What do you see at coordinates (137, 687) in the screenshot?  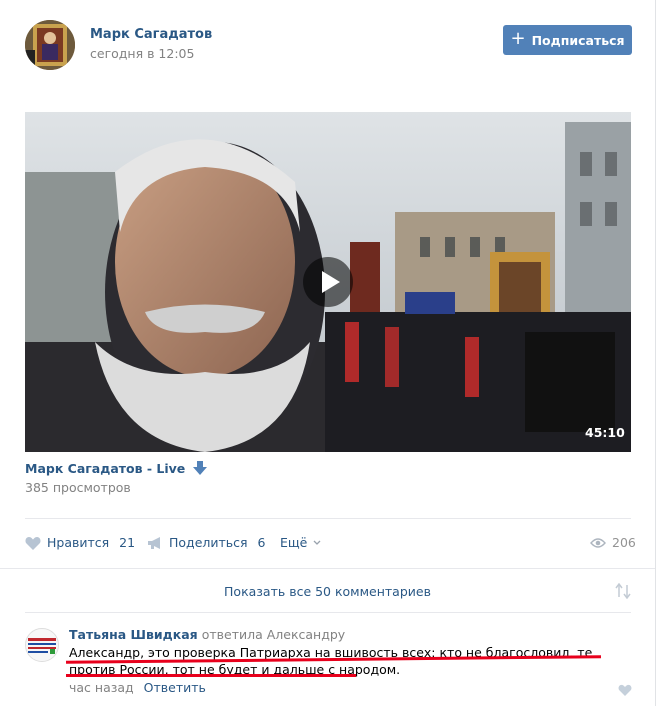 I see `comment-meta: час назад Ответить` at bounding box center [137, 687].